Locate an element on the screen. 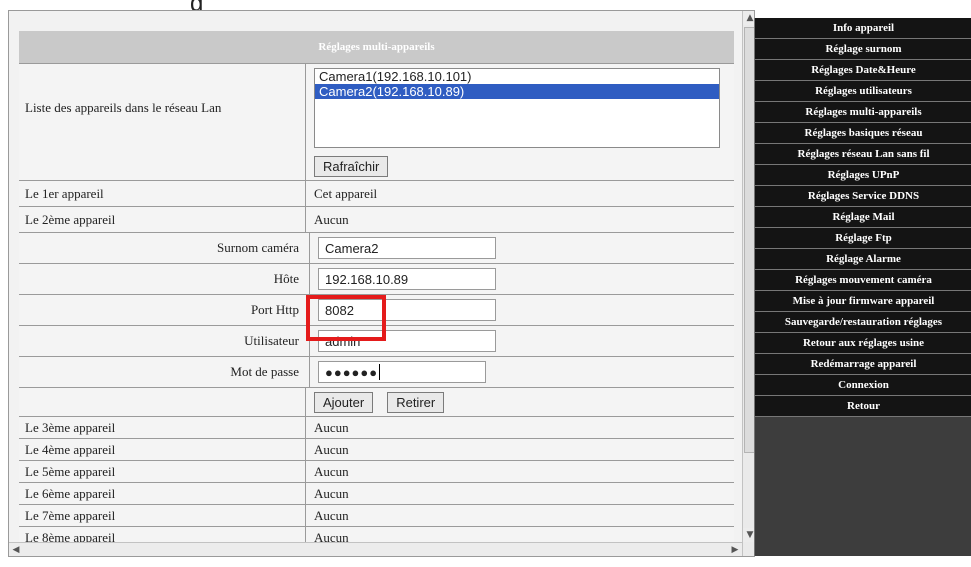 The height and width of the screenshot is (567, 971). menu-item-ftp: Réglage Ftp is located at coordinates (863, 238).